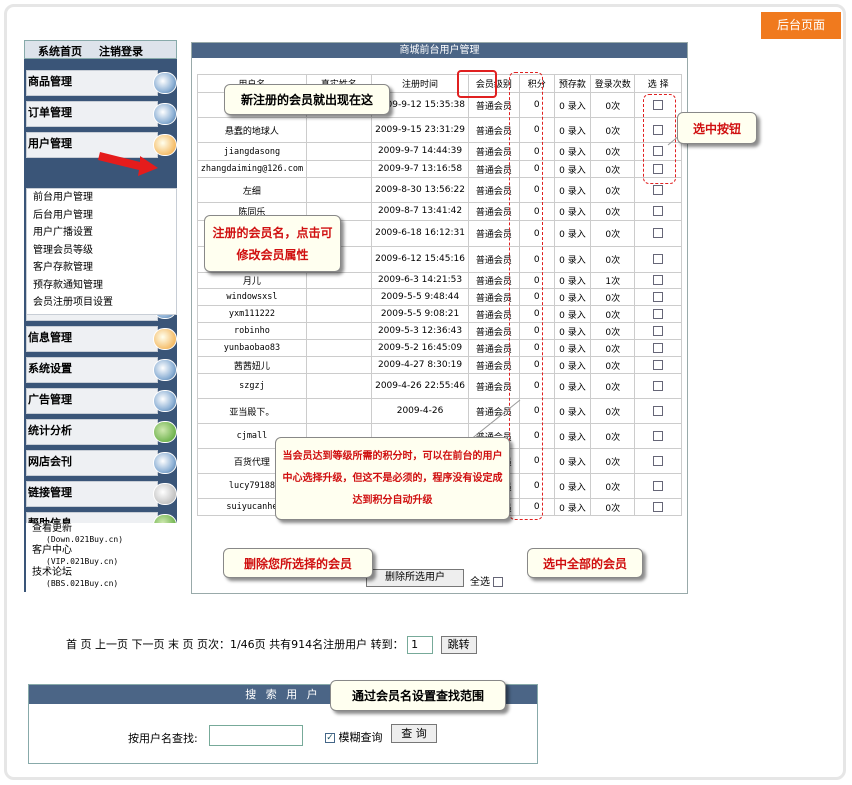  I want to click on column-header: 预存款, so click(572, 83).